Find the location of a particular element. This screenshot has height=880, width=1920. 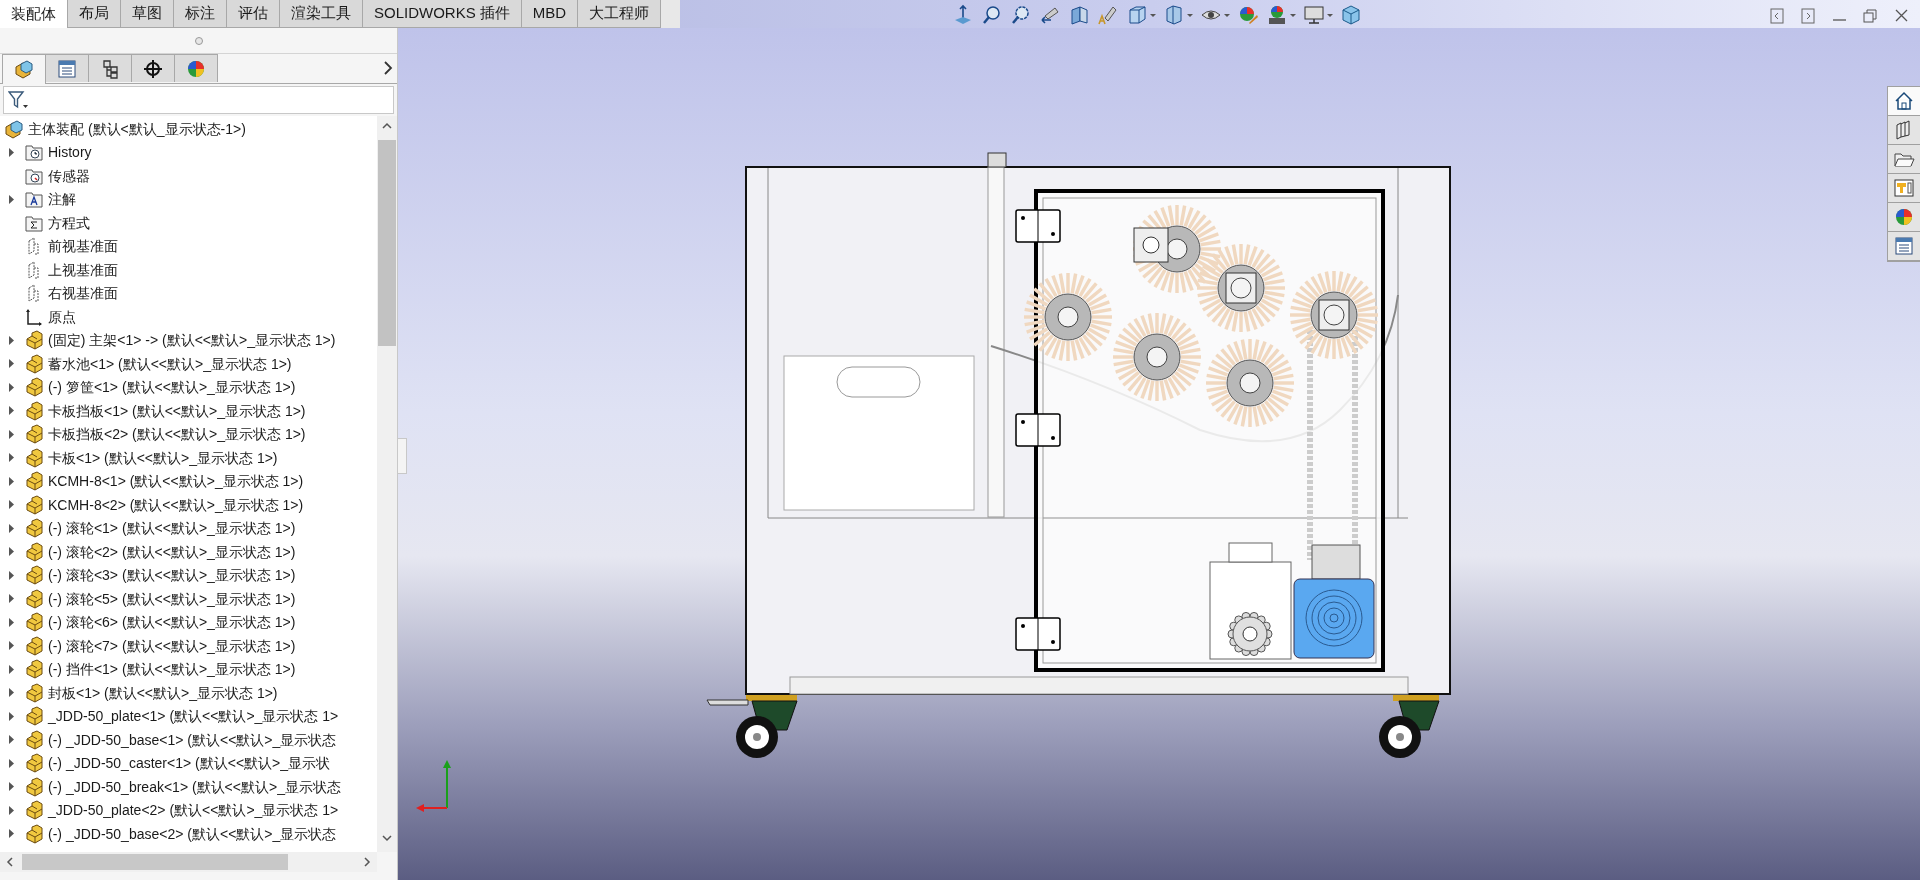

tree-item: (-) 挡件<1> (默认<<默认>_显示状态 1>) is located at coordinates (172, 669).